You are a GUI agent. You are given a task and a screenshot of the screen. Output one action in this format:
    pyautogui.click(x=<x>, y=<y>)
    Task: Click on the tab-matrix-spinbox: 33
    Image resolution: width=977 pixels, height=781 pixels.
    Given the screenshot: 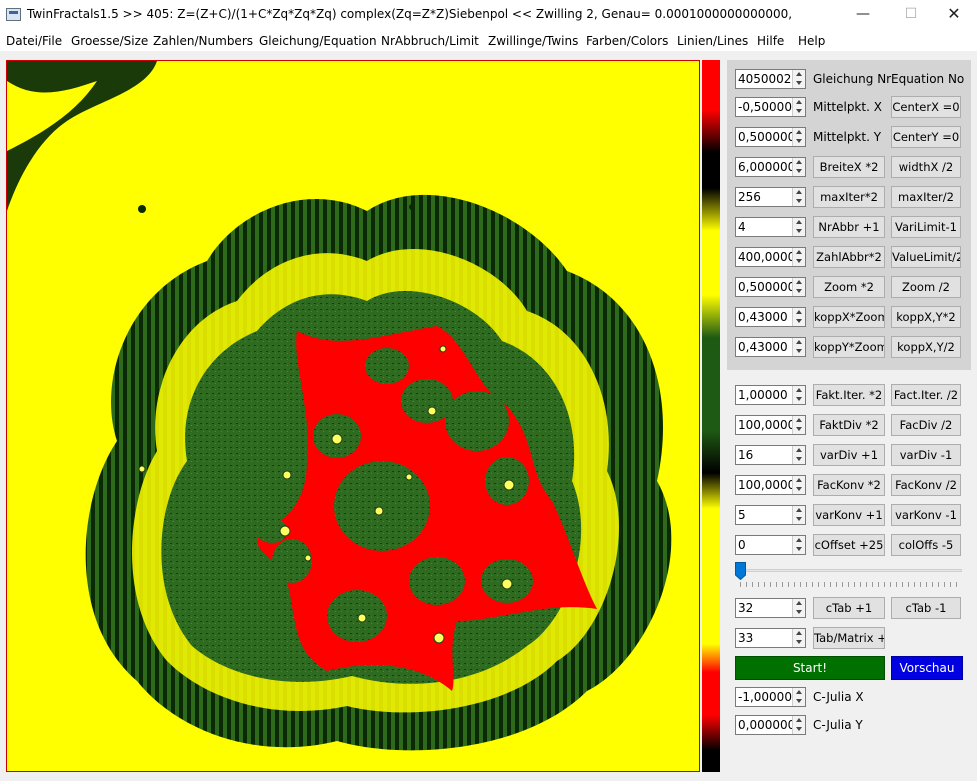 What is the action you would take?
    pyautogui.click(x=770, y=638)
    